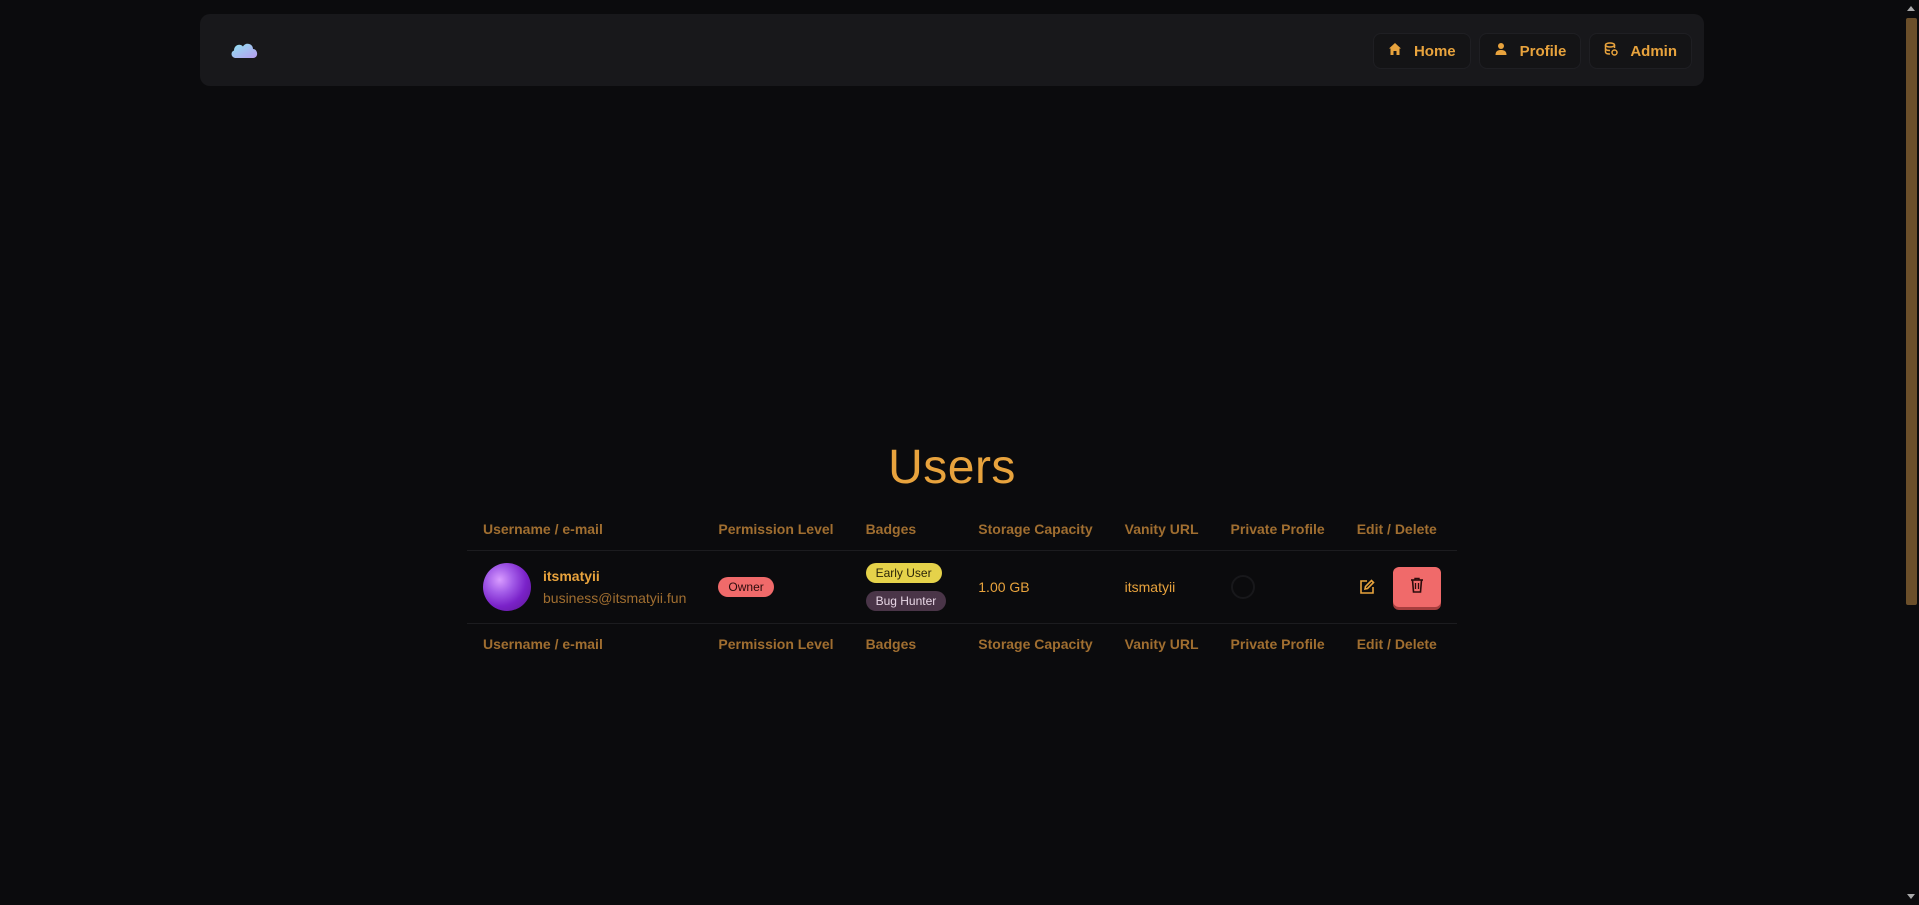 This screenshot has height=905, width=1919. I want to click on permission-badge: Owner, so click(746, 586).